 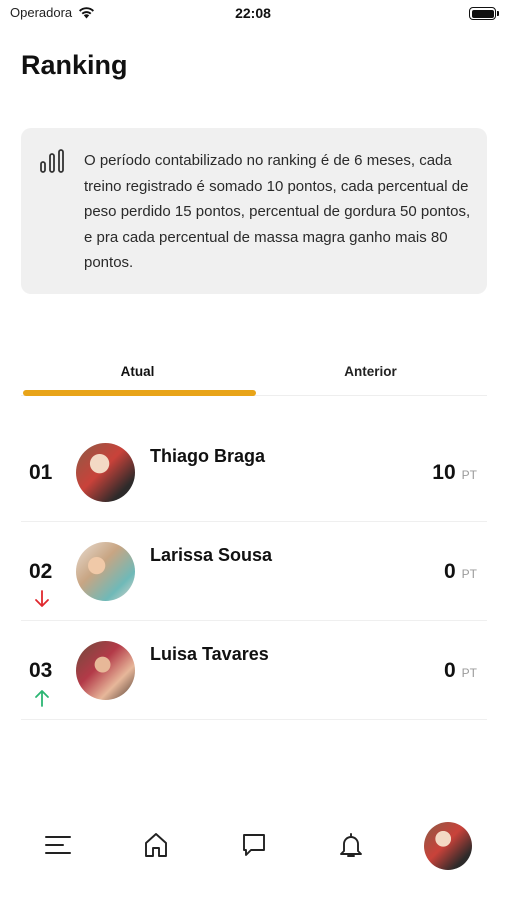 What do you see at coordinates (41, 670) in the screenshot?
I see `rank-position: 03` at bounding box center [41, 670].